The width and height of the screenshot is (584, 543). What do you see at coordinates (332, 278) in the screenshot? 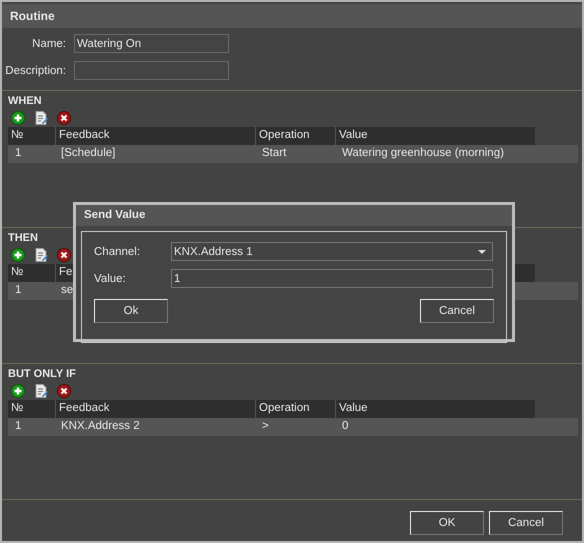
I see `value-field: 1` at bounding box center [332, 278].